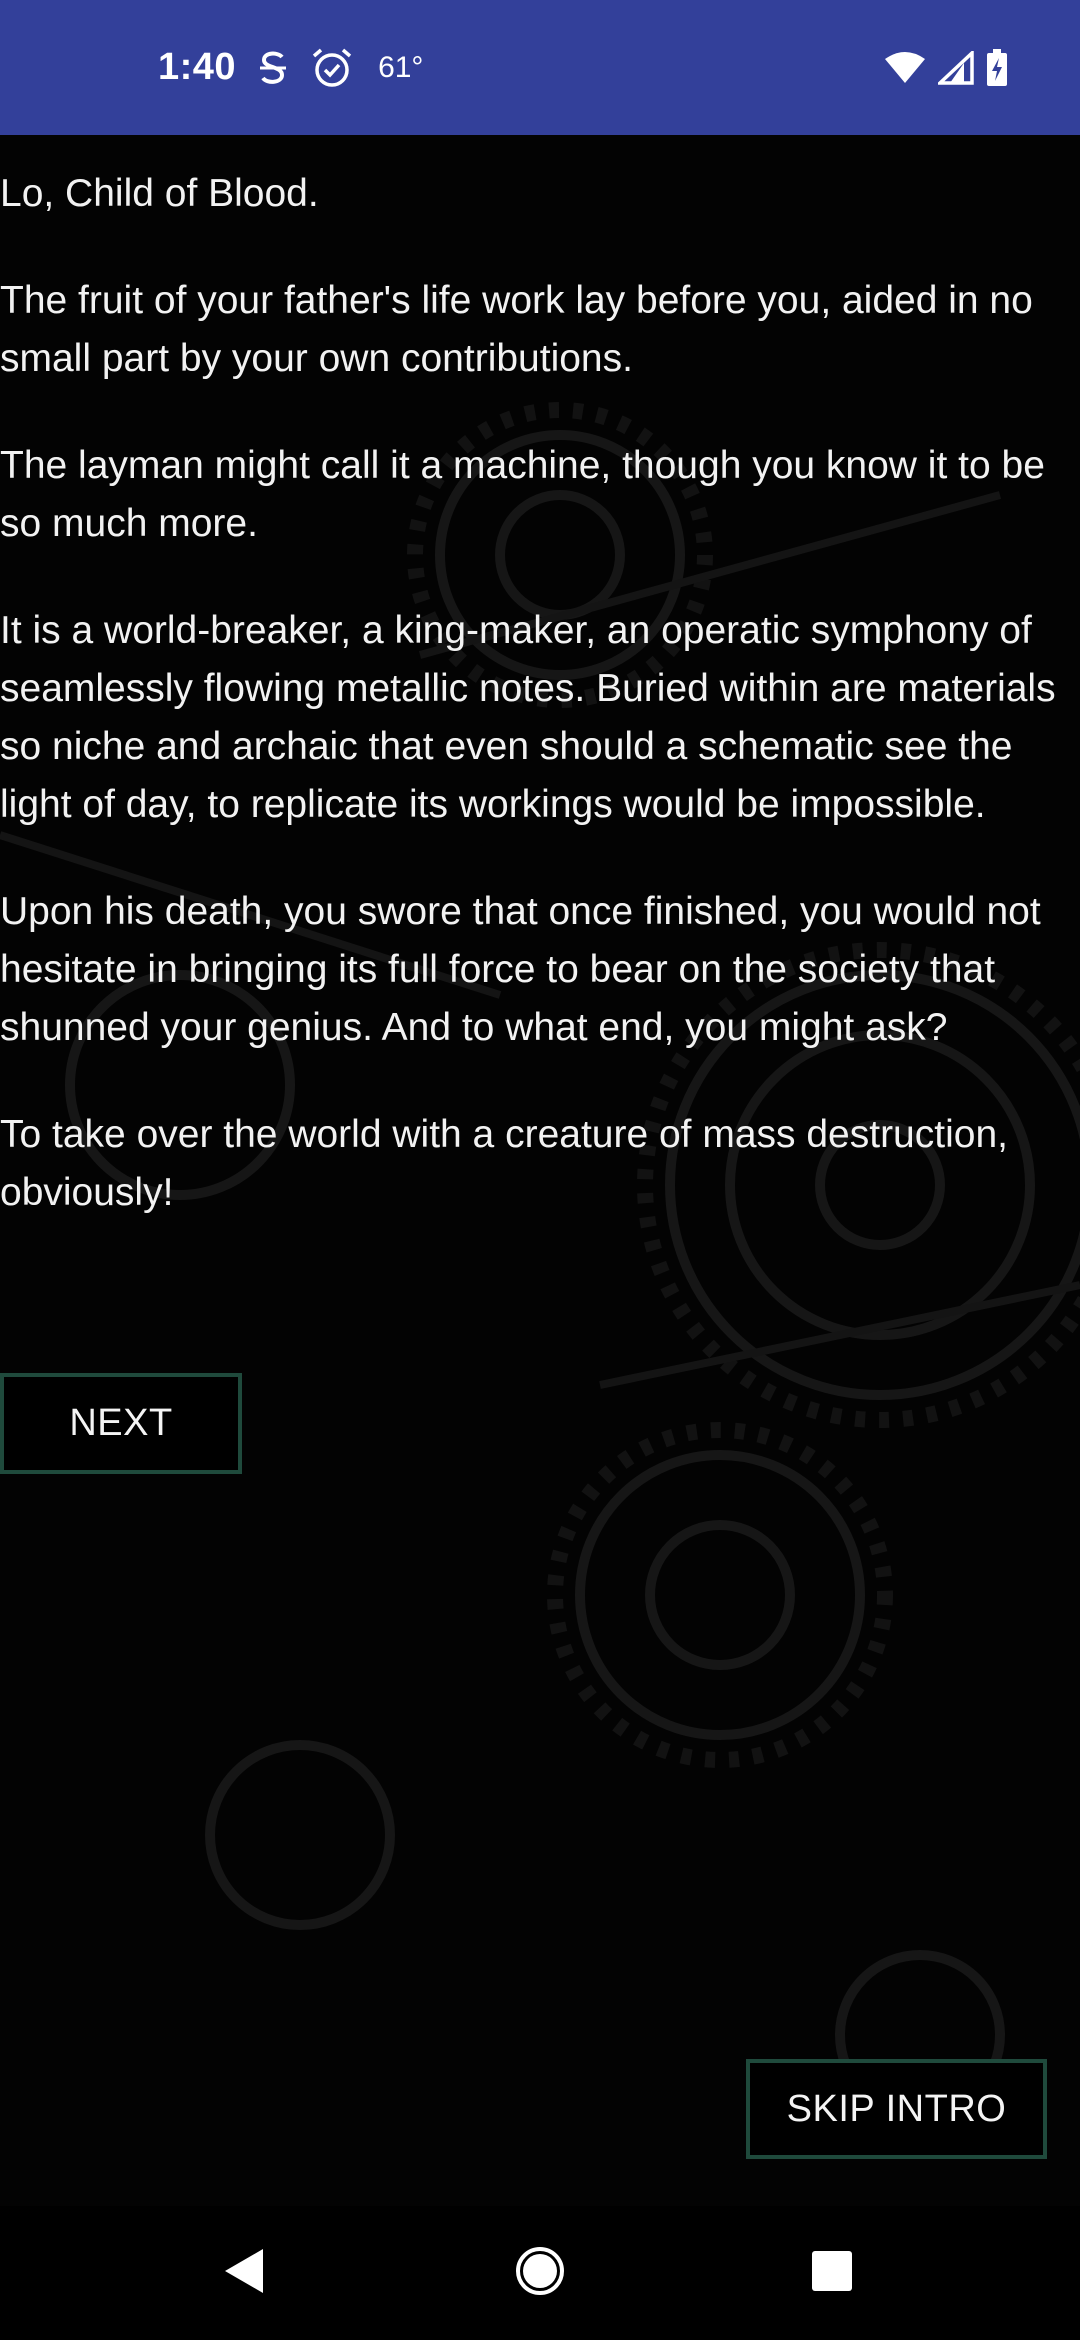 This screenshot has width=1080, height=2340. What do you see at coordinates (273, 68) in the screenshot?
I see `s-app-icon` at bounding box center [273, 68].